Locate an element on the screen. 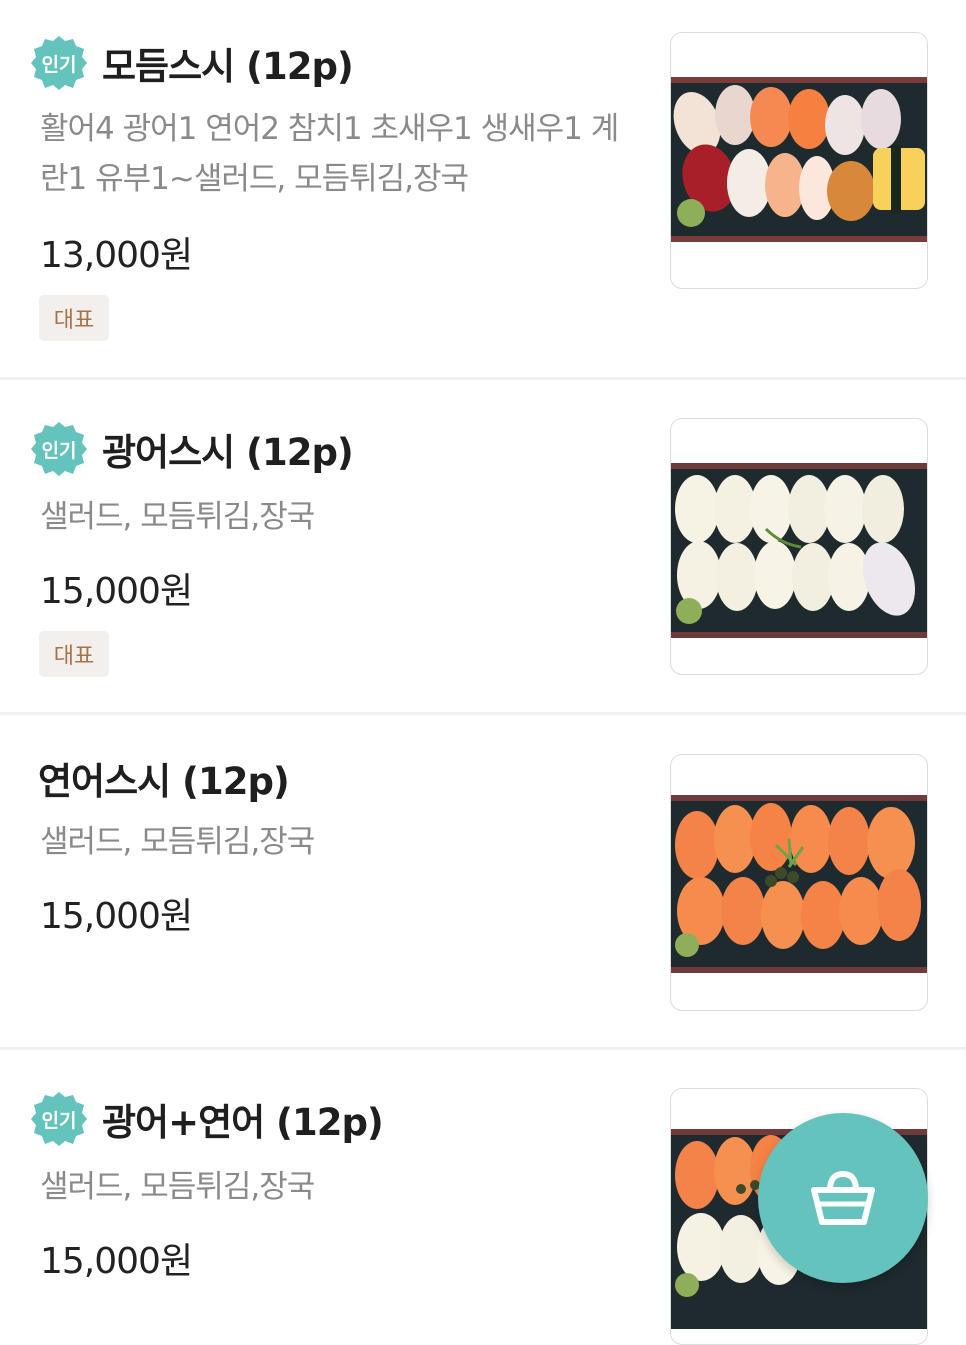 This screenshot has width=966, height=1345. item-name: 연어스시 (12p) is located at coordinates (164, 781).